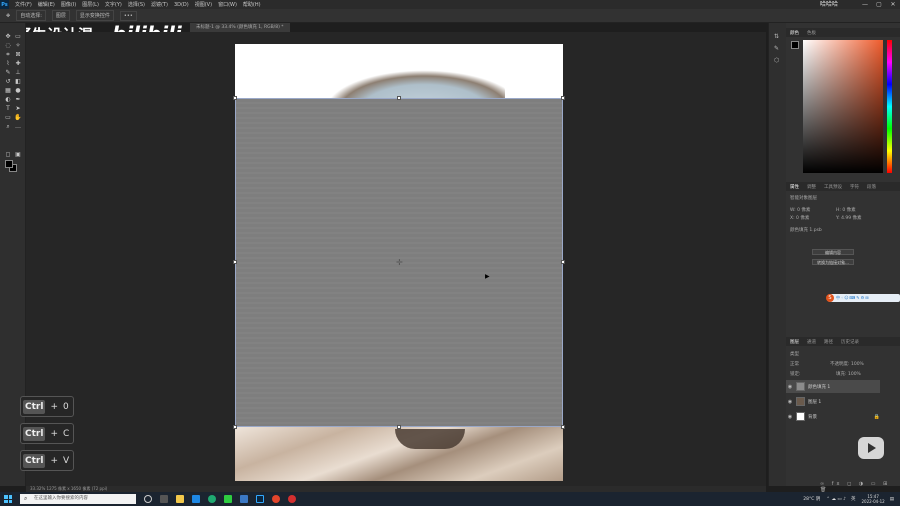 This screenshot has height=506, width=900. What do you see at coordinates (811, 33) in the screenshot?
I see `tab-swatches: 色板` at bounding box center [811, 33].